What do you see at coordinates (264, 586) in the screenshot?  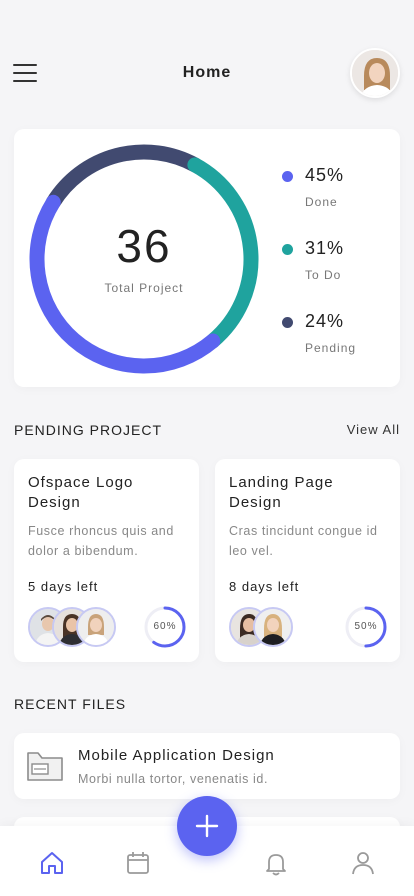 I see `project-days-left: 8 days left` at bounding box center [264, 586].